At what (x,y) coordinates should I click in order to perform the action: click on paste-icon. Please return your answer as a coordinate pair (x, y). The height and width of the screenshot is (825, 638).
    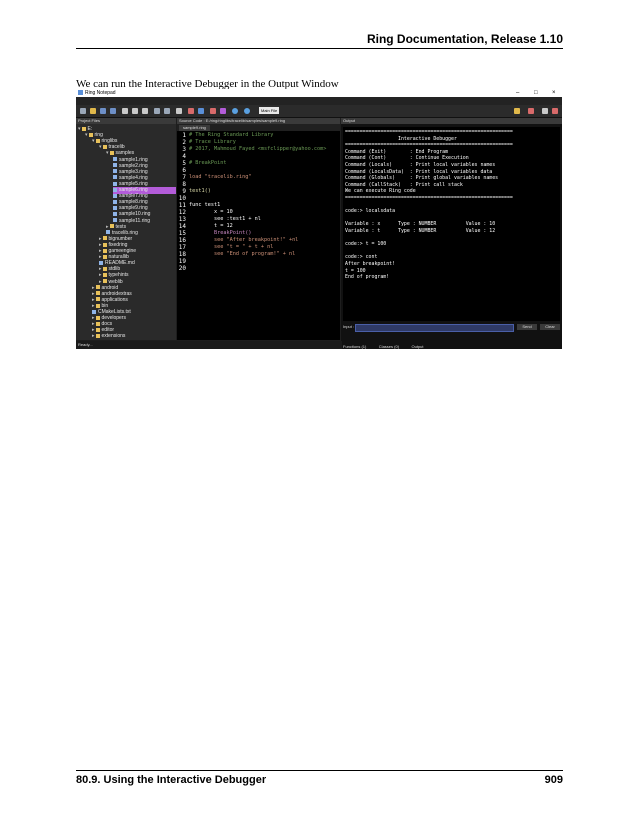
    Looking at the image, I should click on (145, 111).